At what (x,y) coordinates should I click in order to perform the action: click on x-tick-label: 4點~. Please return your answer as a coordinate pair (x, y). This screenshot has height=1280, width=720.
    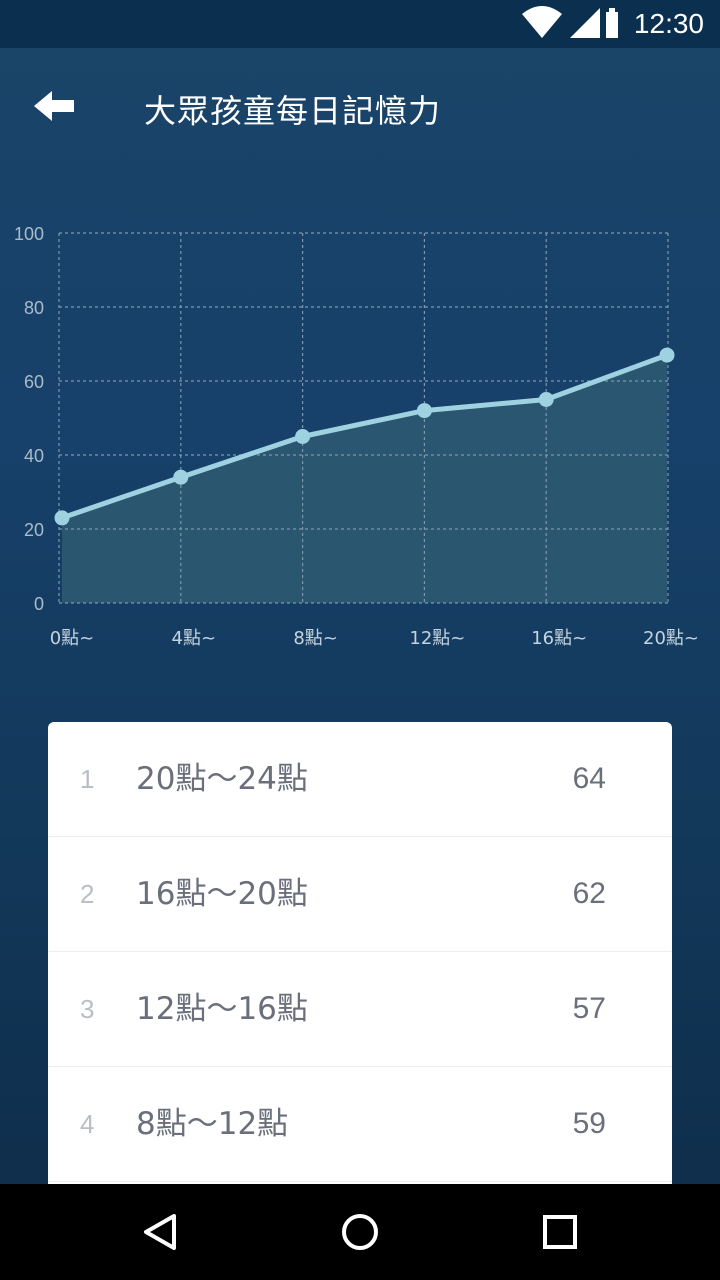
    Looking at the image, I should click on (194, 638).